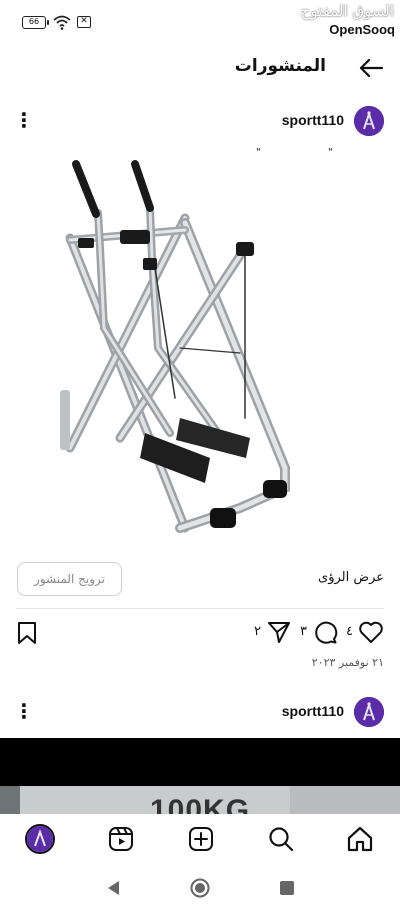 The image size is (400, 911). I want to click on post-caption: " ", so click(200, 153).